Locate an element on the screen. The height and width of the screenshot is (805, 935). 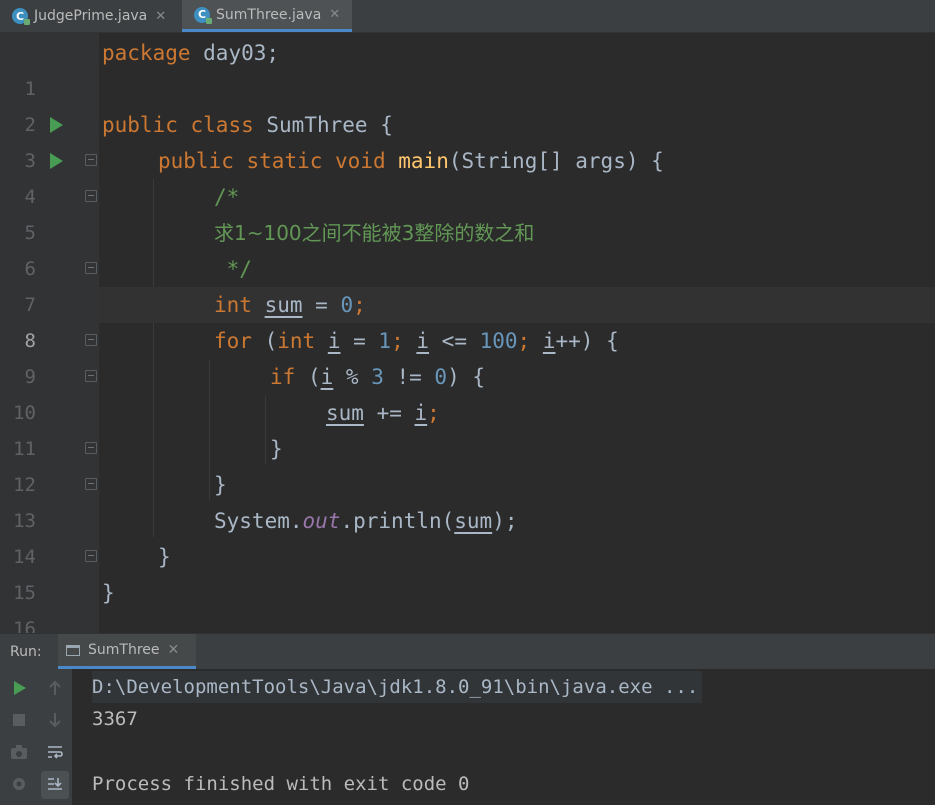
arrow-up-icon is located at coordinates (55, 687).